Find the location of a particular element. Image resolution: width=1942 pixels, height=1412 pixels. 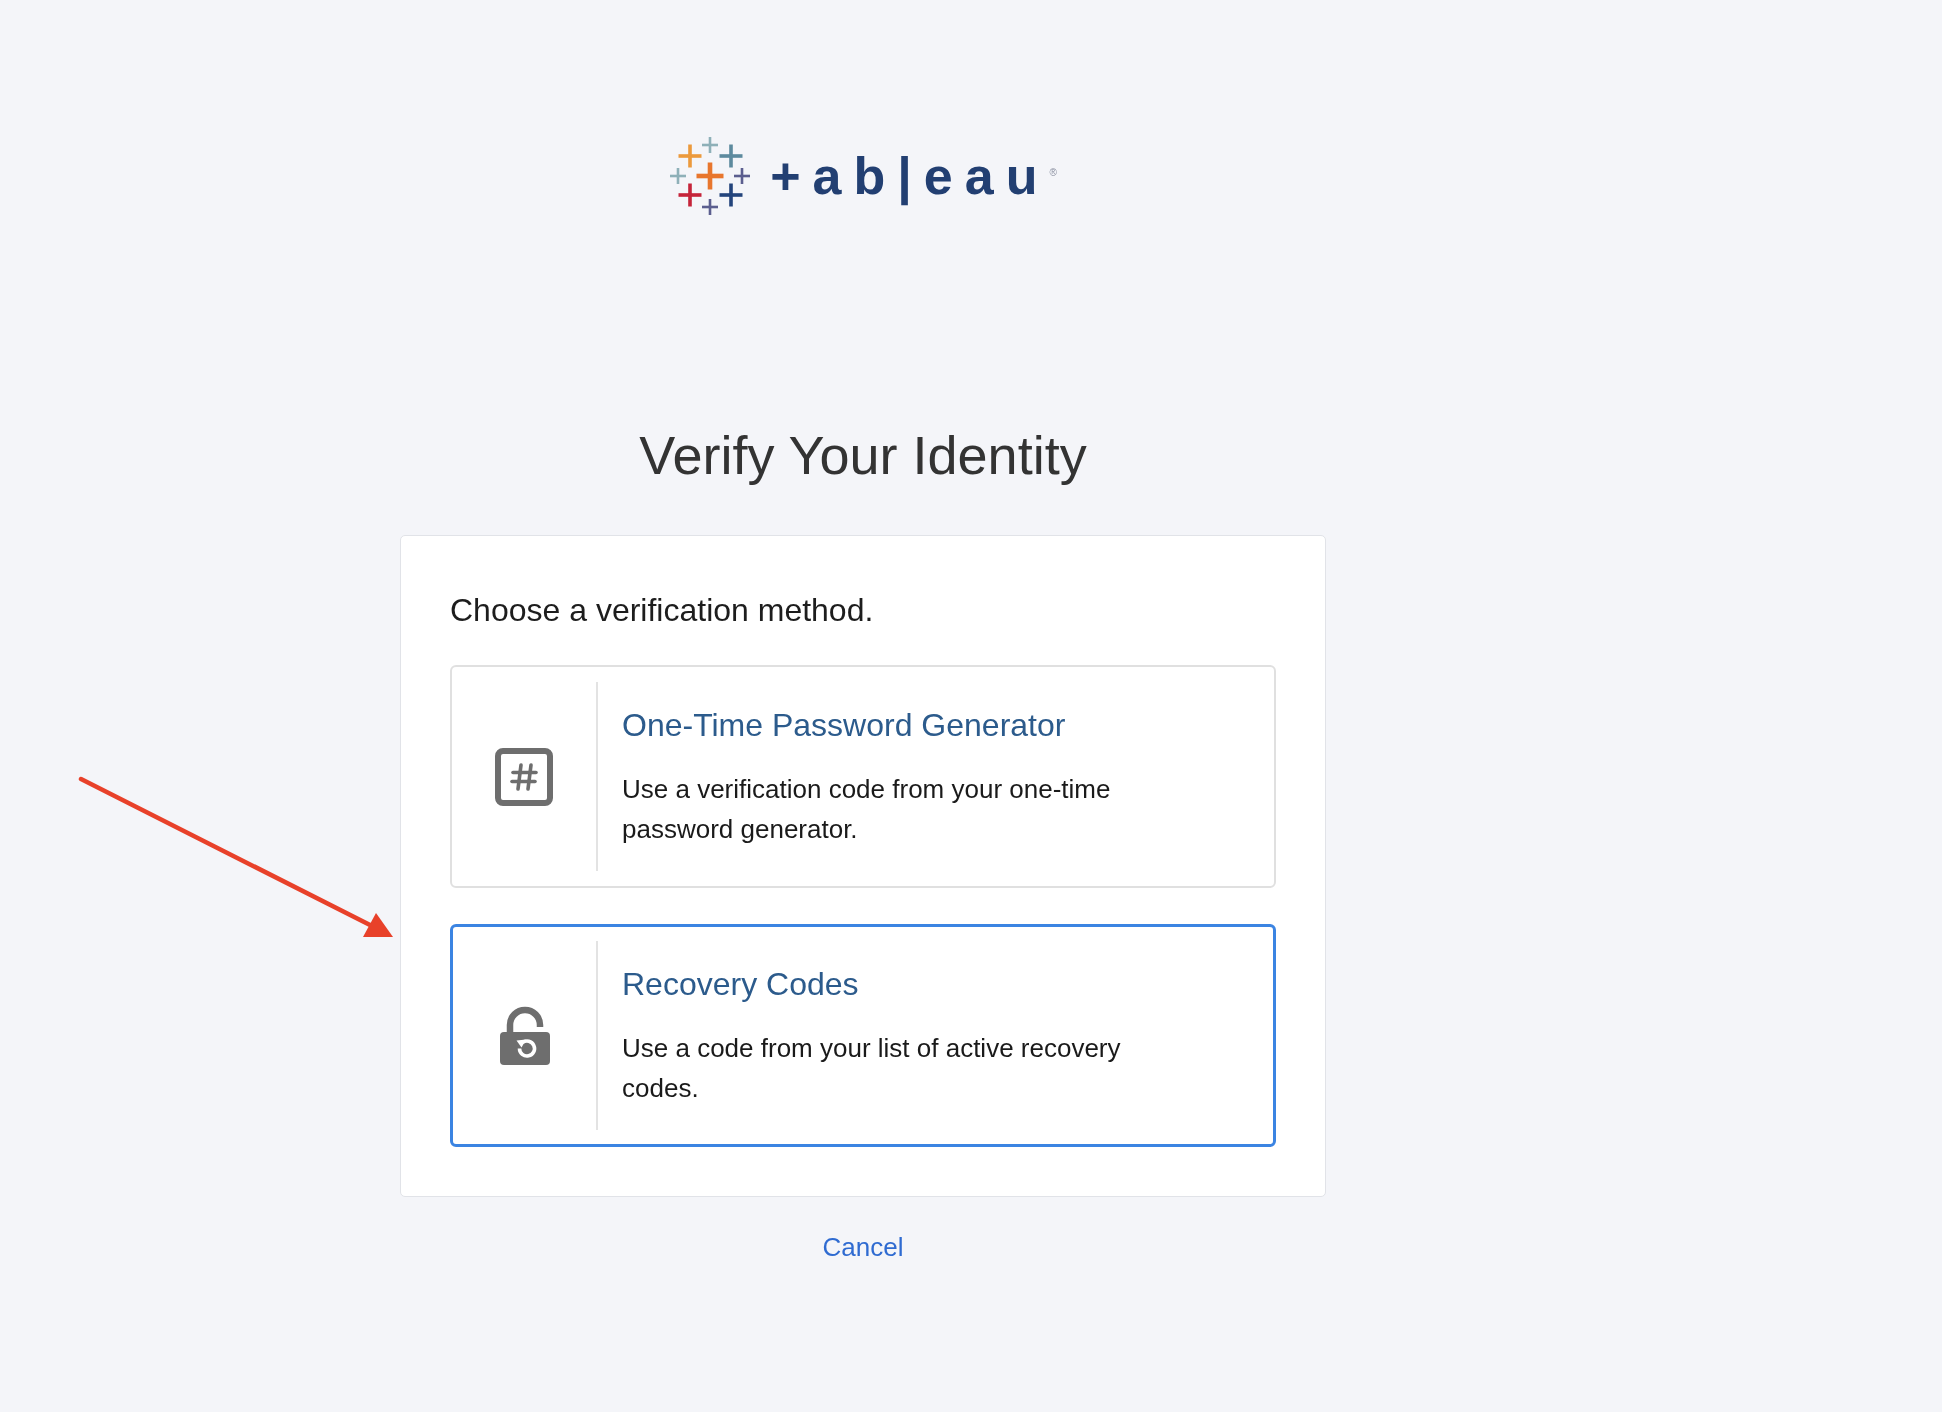

registered-mark: ® is located at coordinates (1053, 173).